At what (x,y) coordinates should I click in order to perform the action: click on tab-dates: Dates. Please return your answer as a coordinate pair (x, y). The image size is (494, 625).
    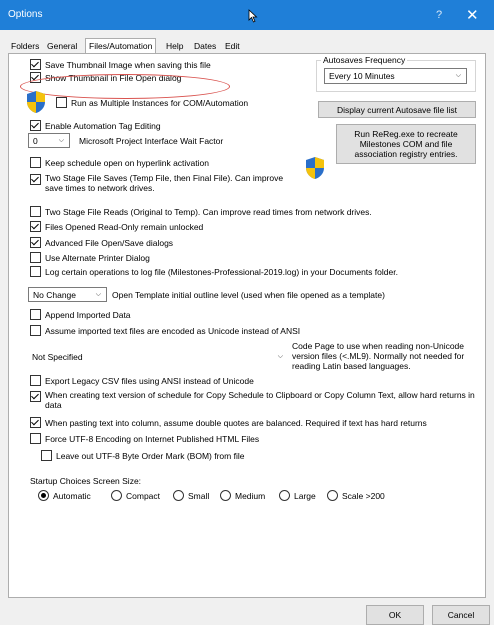
    Looking at the image, I should click on (205, 46).